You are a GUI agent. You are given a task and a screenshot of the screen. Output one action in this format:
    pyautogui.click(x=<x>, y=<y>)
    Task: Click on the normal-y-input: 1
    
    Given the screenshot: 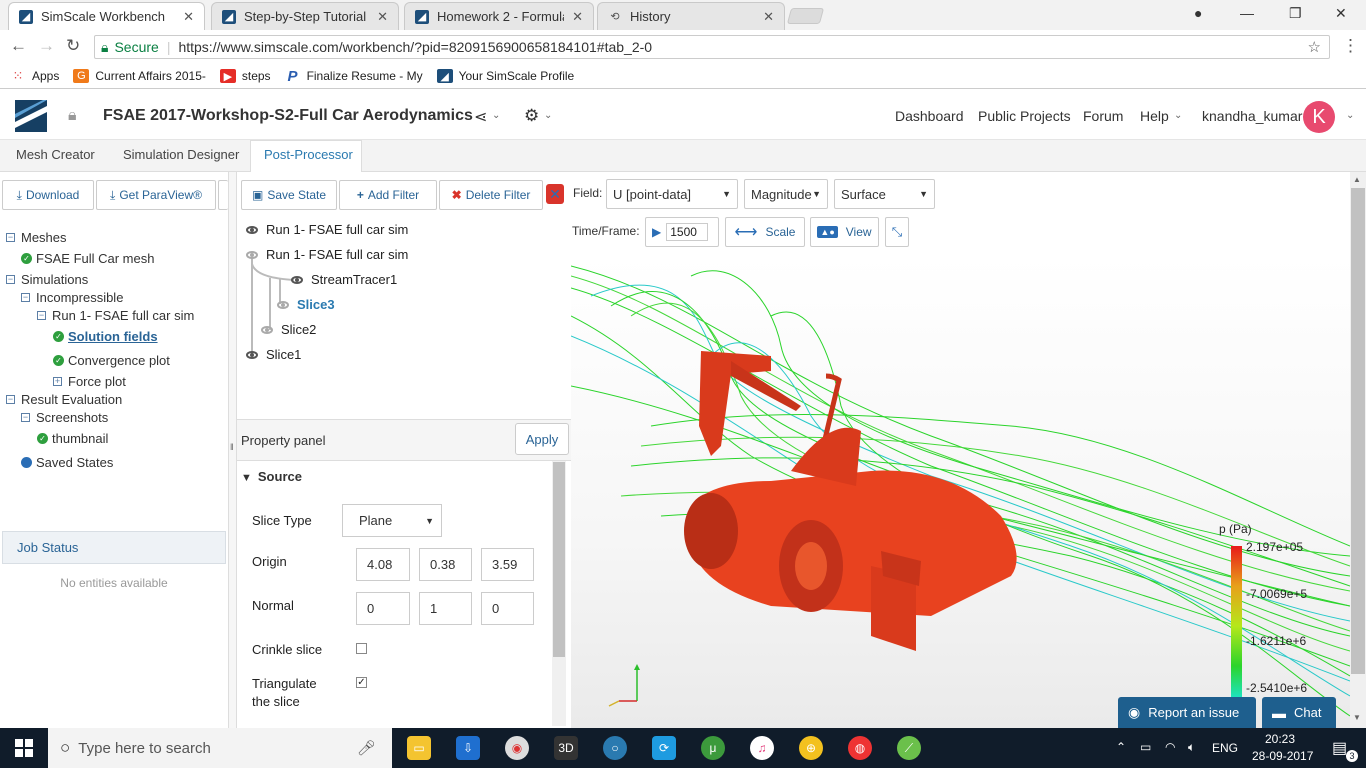 What is the action you would take?
    pyautogui.click(x=445, y=608)
    